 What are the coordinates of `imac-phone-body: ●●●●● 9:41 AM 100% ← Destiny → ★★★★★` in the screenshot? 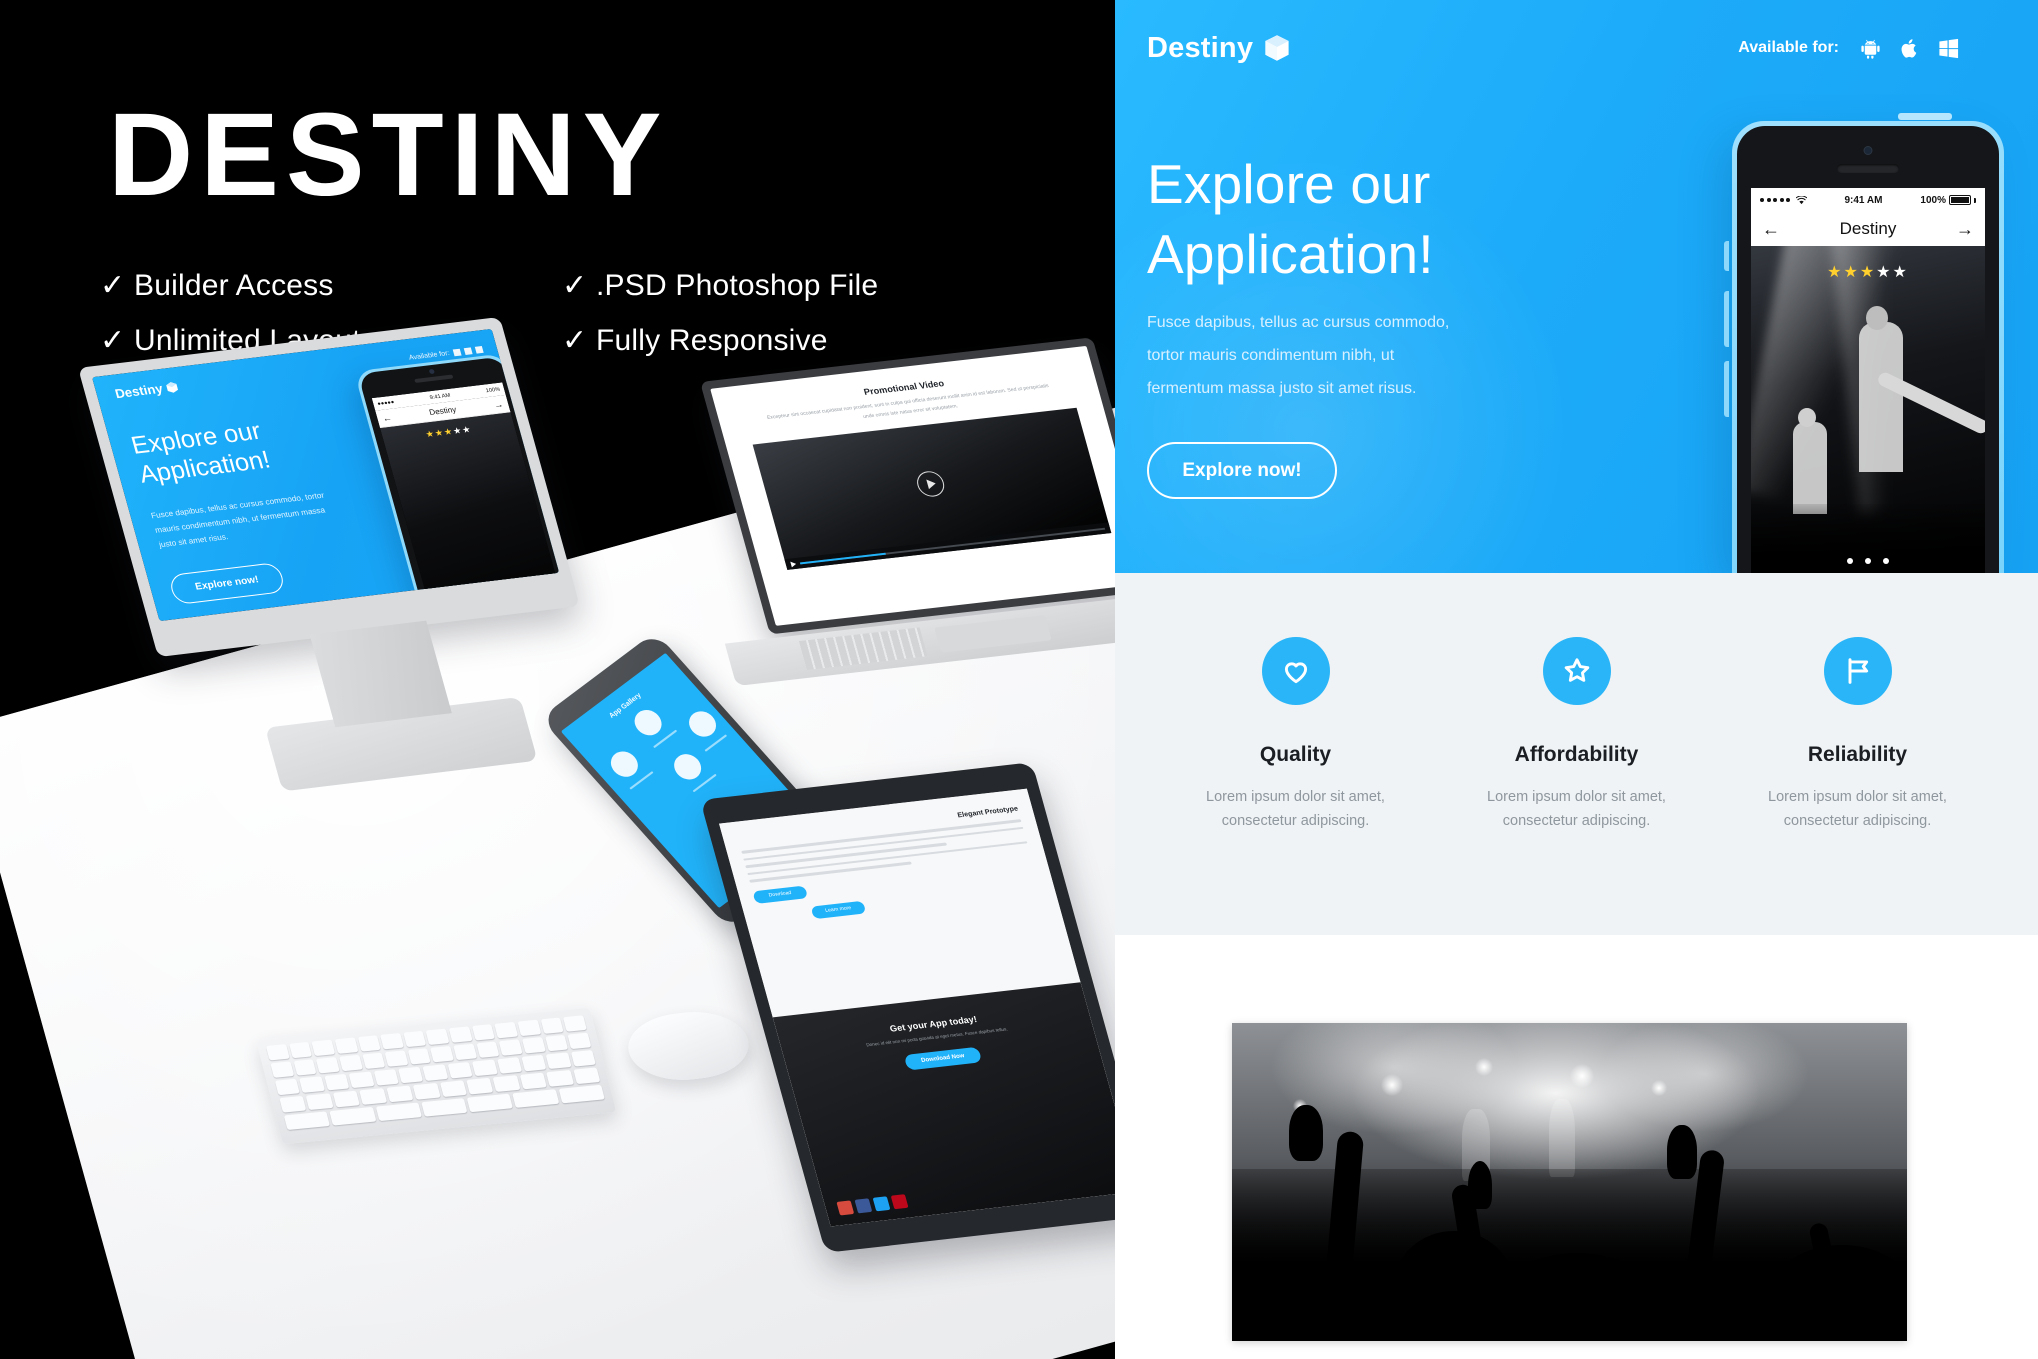 It's located at (458, 489).